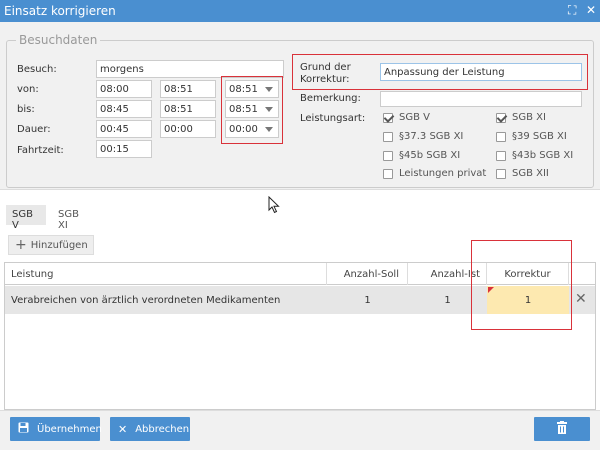 This screenshot has width=600, height=450. I want to click on checkbox-label: §39 SGB XI, so click(539, 136).